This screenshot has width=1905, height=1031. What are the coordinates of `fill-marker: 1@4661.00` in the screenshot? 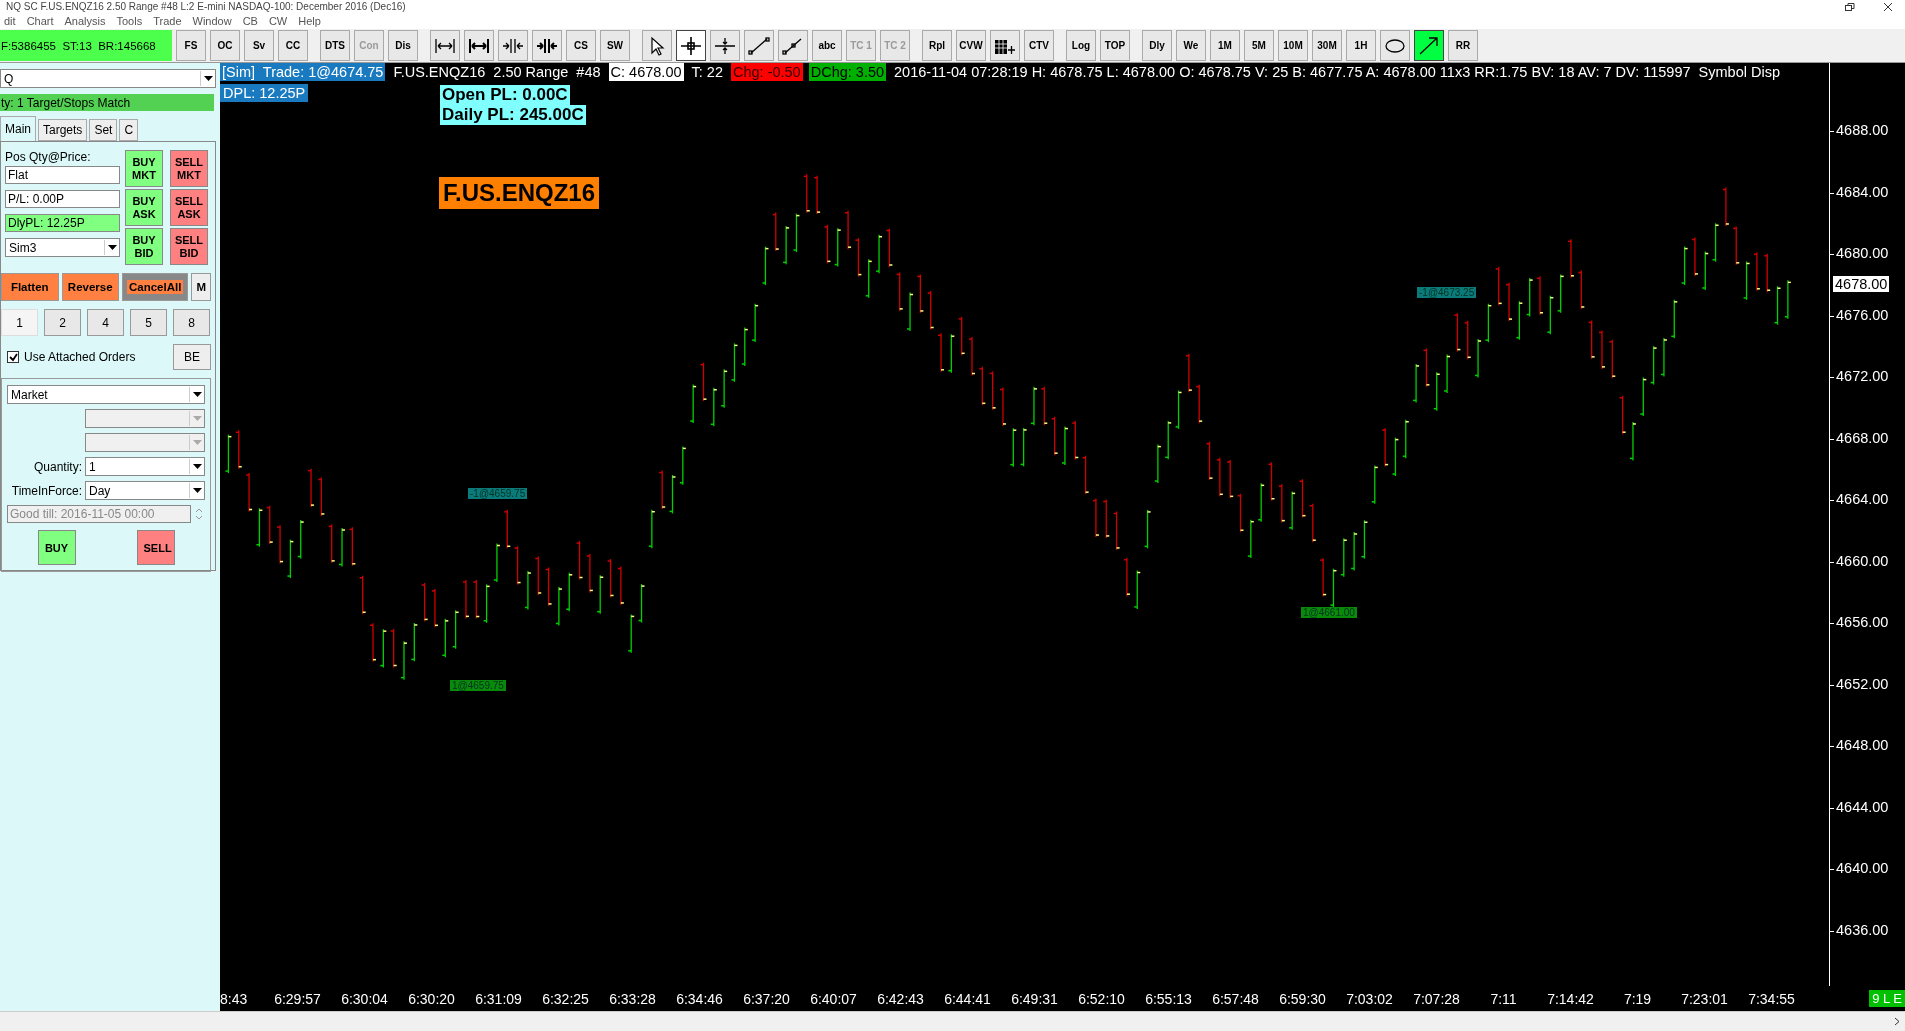 It's located at (1329, 612).